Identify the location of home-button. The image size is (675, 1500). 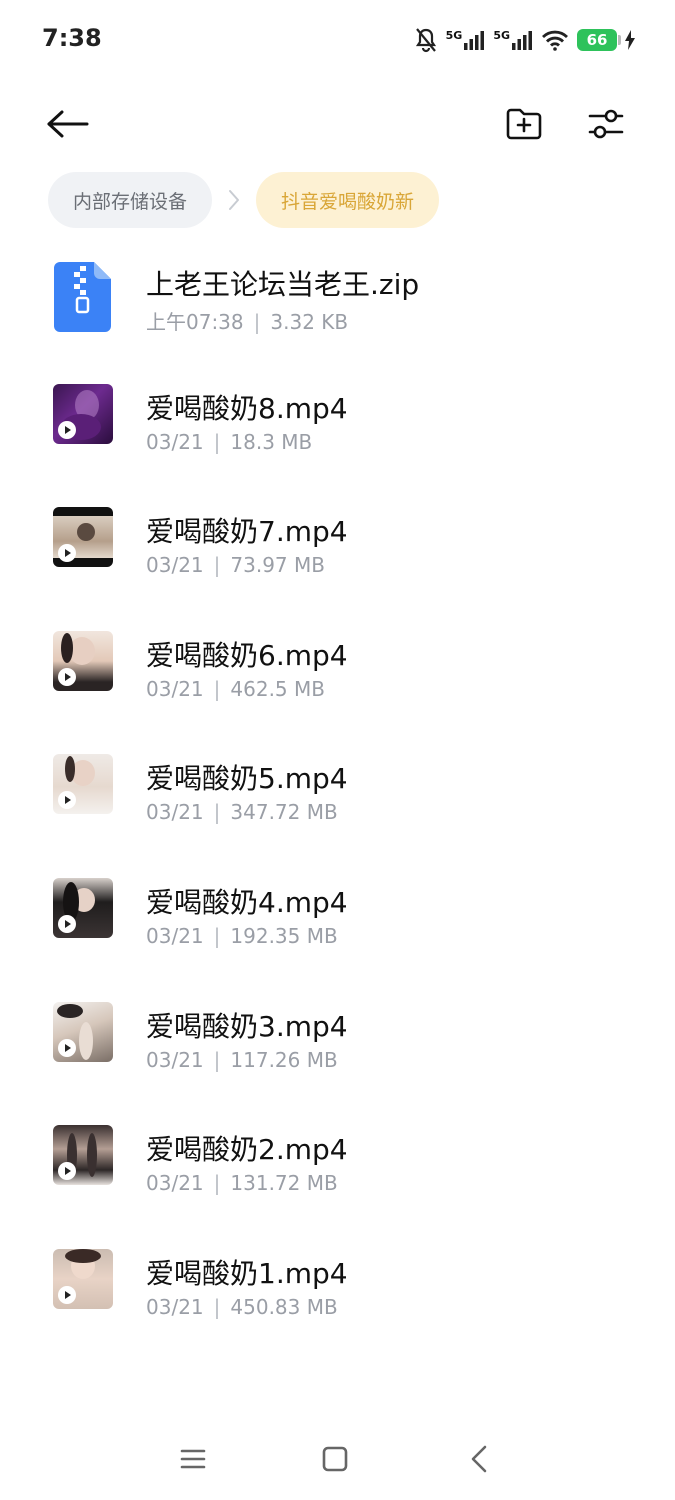
(335, 1461).